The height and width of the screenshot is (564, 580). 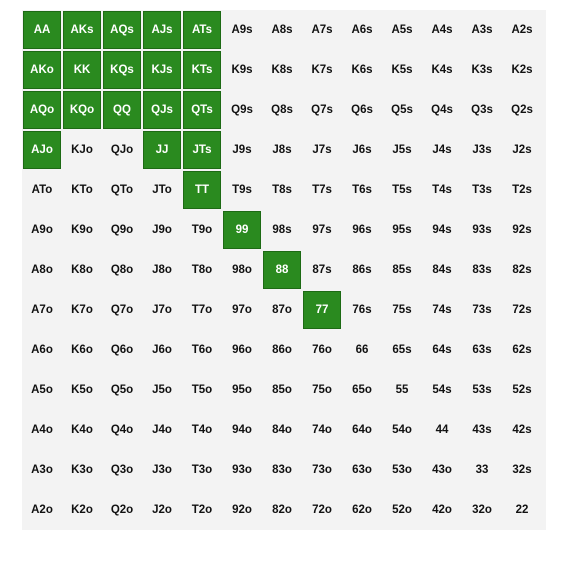 What do you see at coordinates (322, 110) in the screenshot?
I see `hand-cell-q7s: Q7s` at bounding box center [322, 110].